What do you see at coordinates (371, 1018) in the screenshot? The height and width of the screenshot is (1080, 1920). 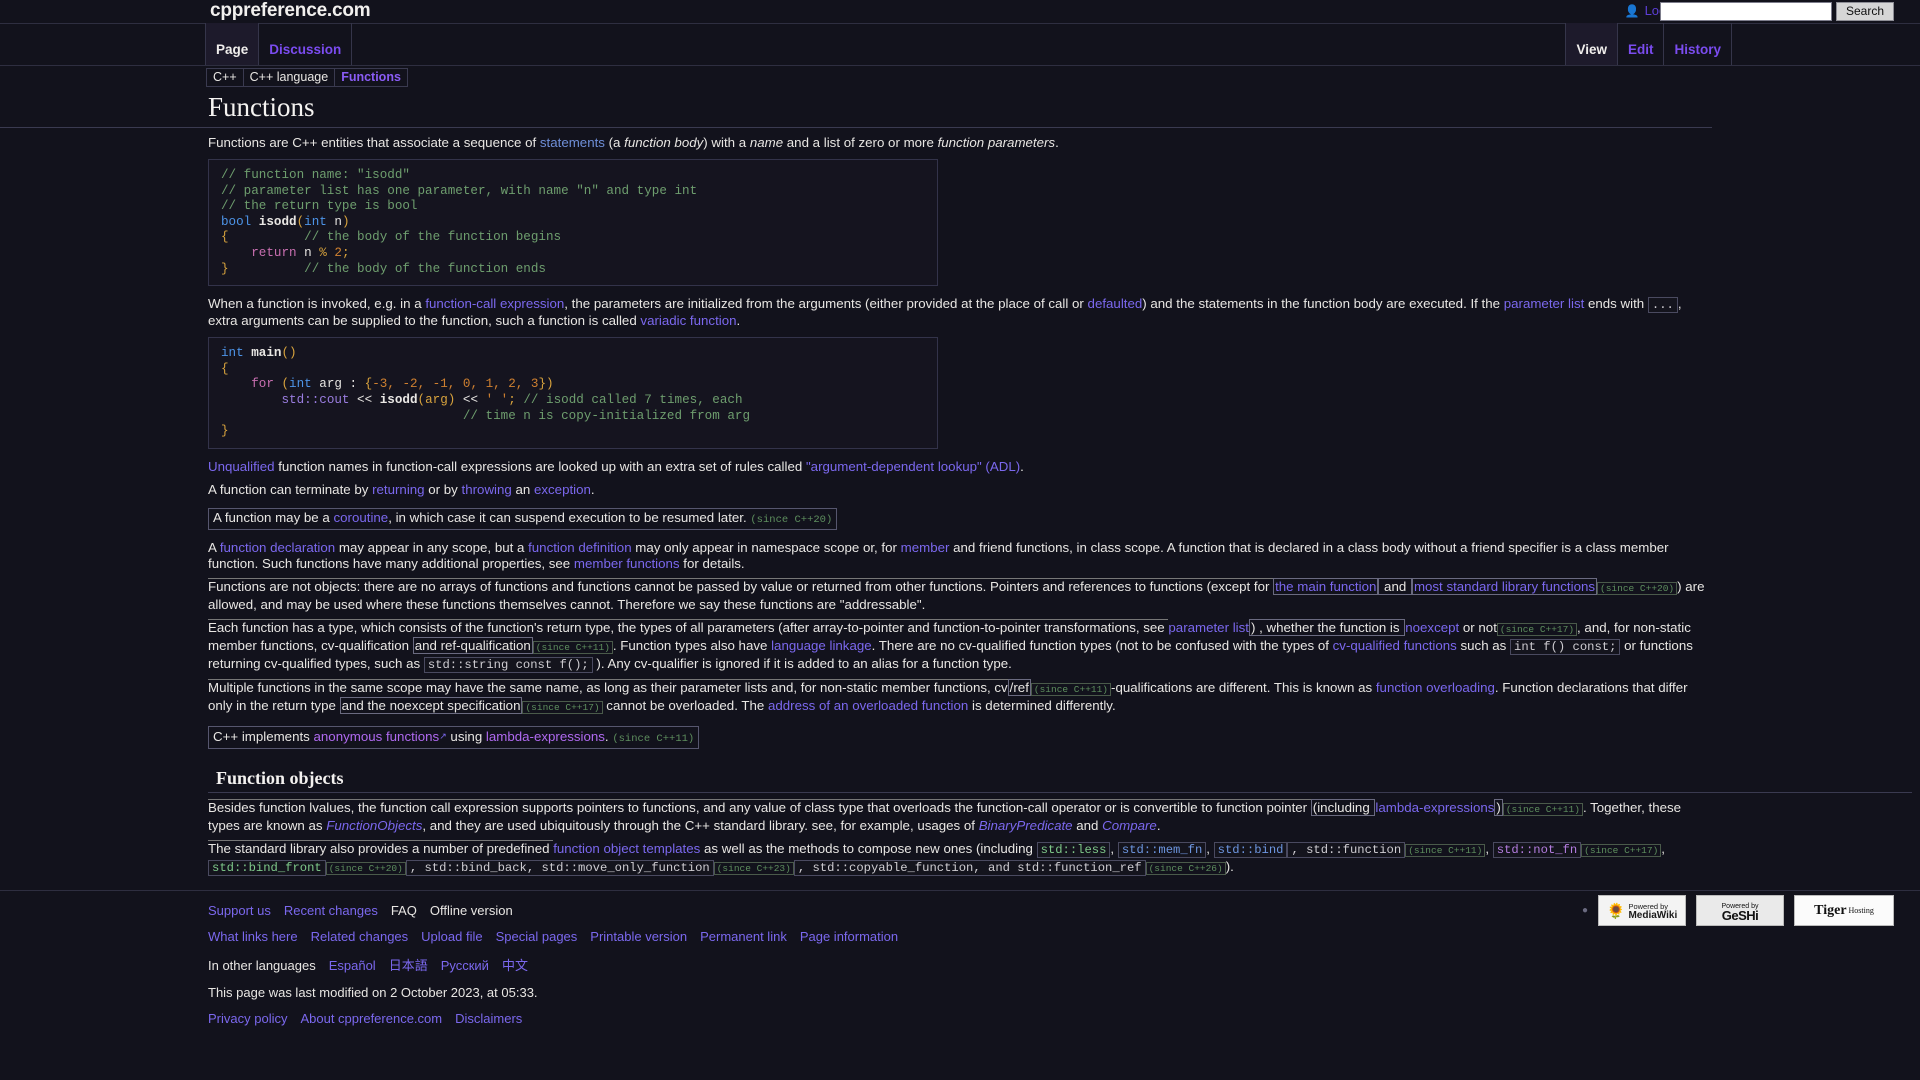 I see `footer-link-about: About cppreference.com` at bounding box center [371, 1018].